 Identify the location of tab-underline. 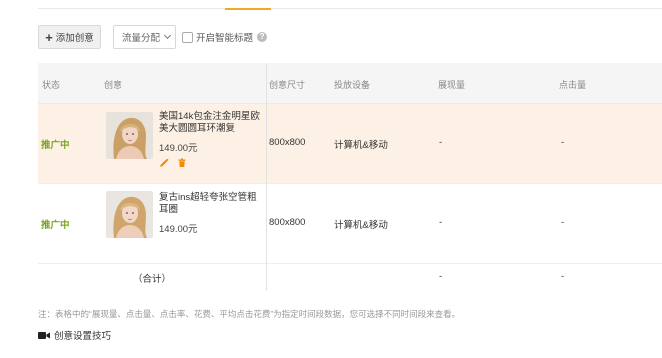
(350, 8).